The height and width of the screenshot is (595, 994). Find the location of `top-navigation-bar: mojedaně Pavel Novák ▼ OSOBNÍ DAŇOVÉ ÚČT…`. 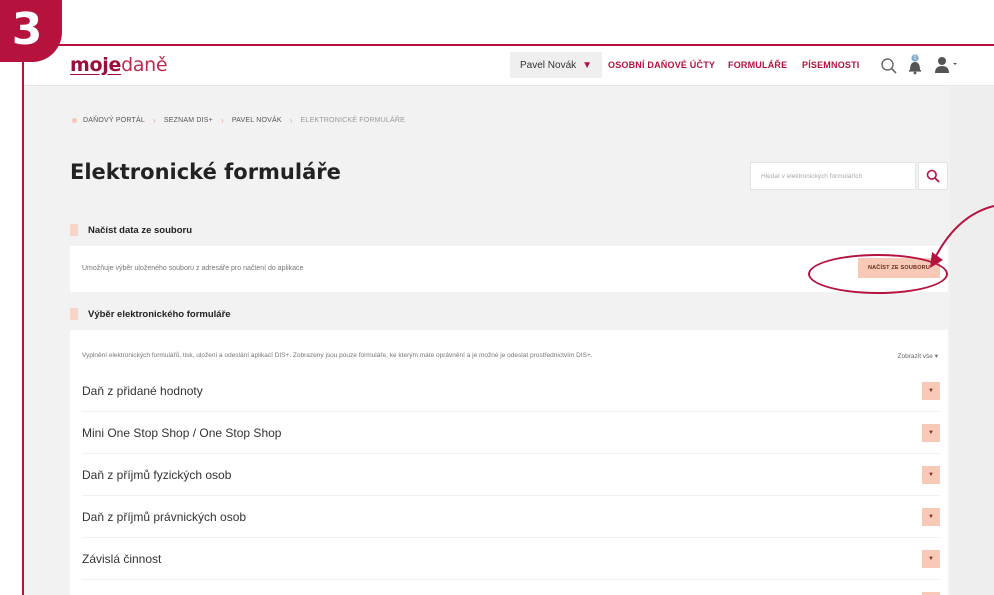

top-navigation-bar: mojedaně Pavel Novák ▼ OSOBNÍ DAŇOVÉ ÚČT… is located at coordinates (509, 66).